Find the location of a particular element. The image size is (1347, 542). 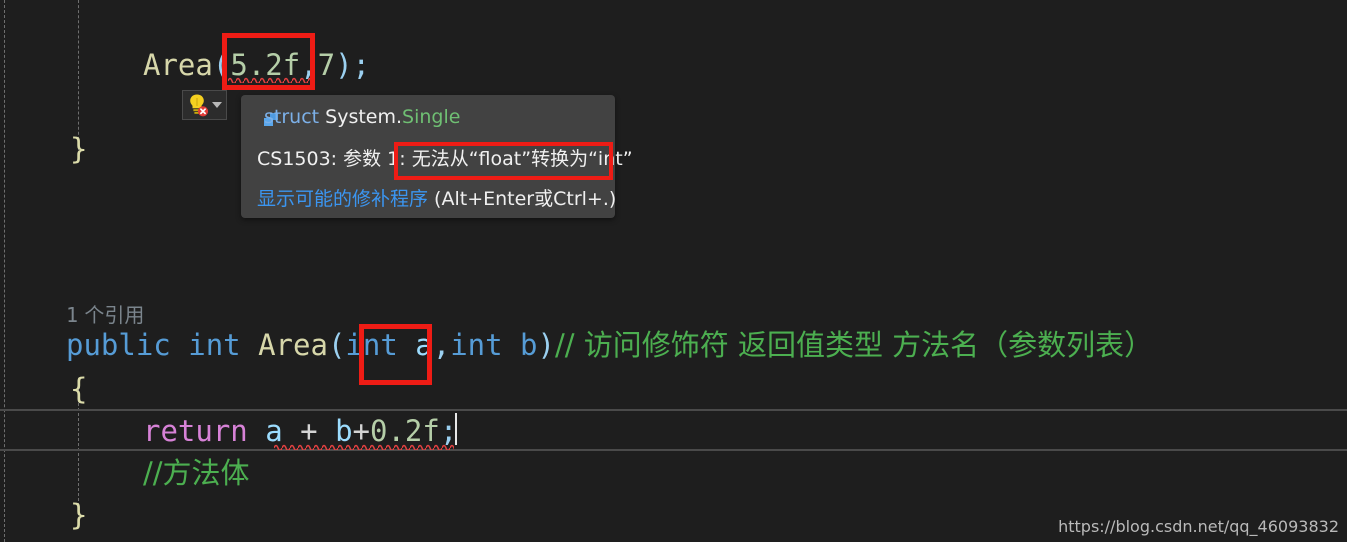

token-return-keyword: return is located at coordinates (195, 431).